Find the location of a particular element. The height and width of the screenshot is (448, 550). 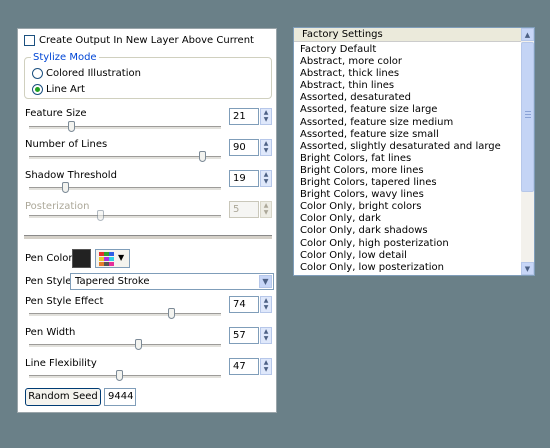

pen-width-input: 57 is located at coordinates (244, 335).